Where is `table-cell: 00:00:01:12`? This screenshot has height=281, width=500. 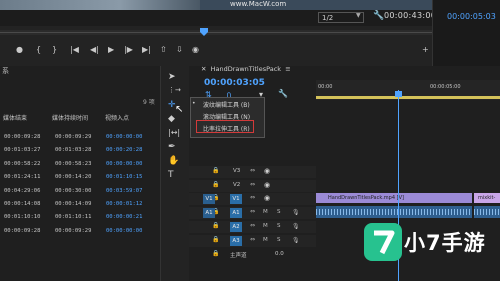
table-cell: 00:00:01:12 is located at coordinates (124, 204).